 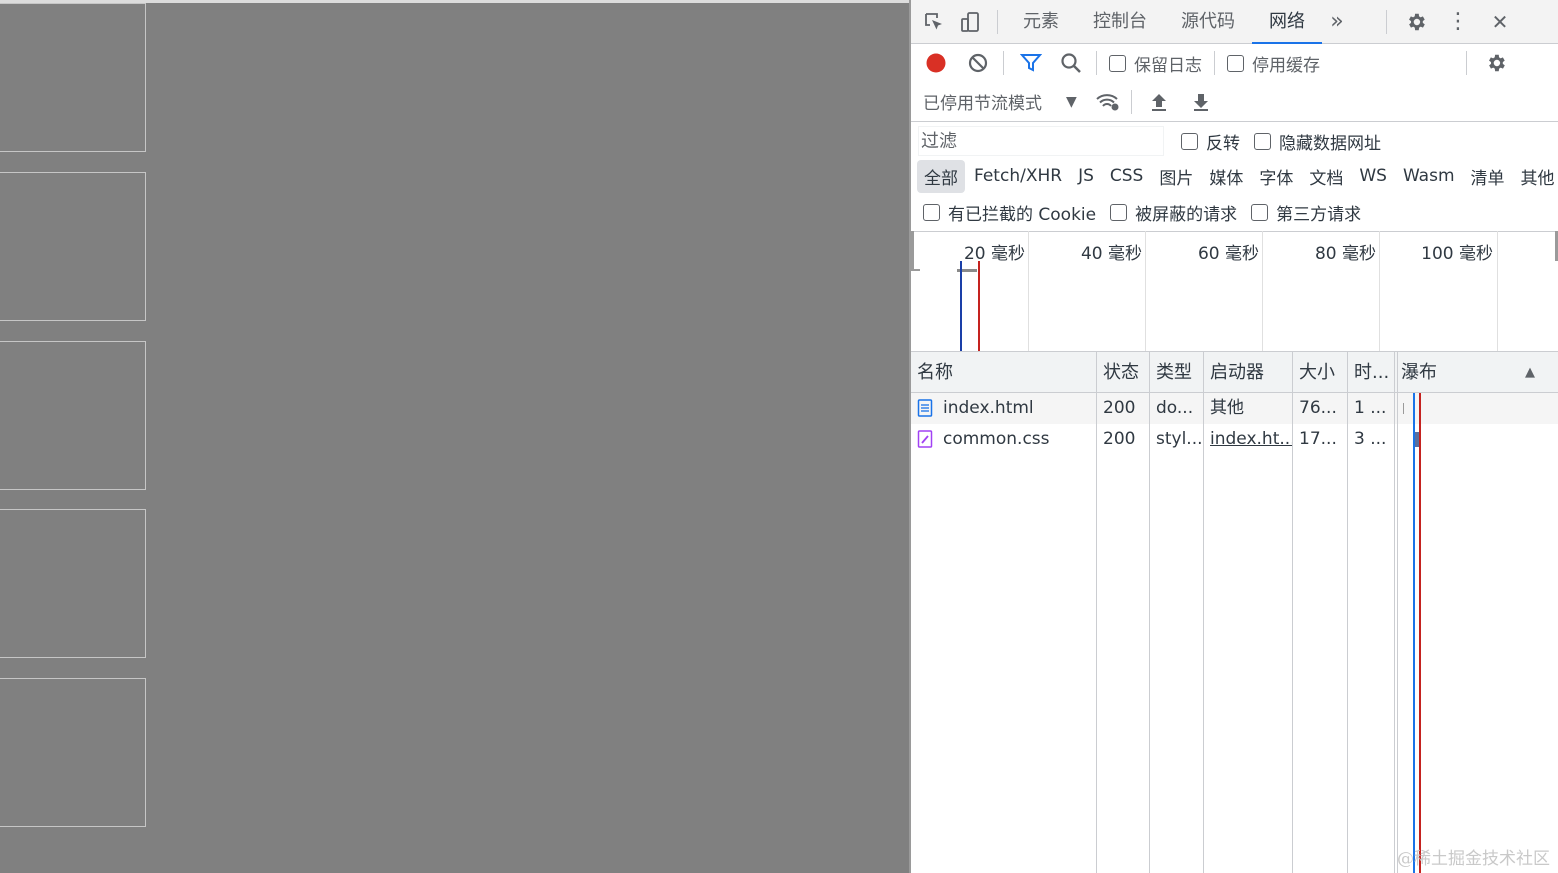 I want to click on request-name-cell: index.html, so click(x=1003, y=408).